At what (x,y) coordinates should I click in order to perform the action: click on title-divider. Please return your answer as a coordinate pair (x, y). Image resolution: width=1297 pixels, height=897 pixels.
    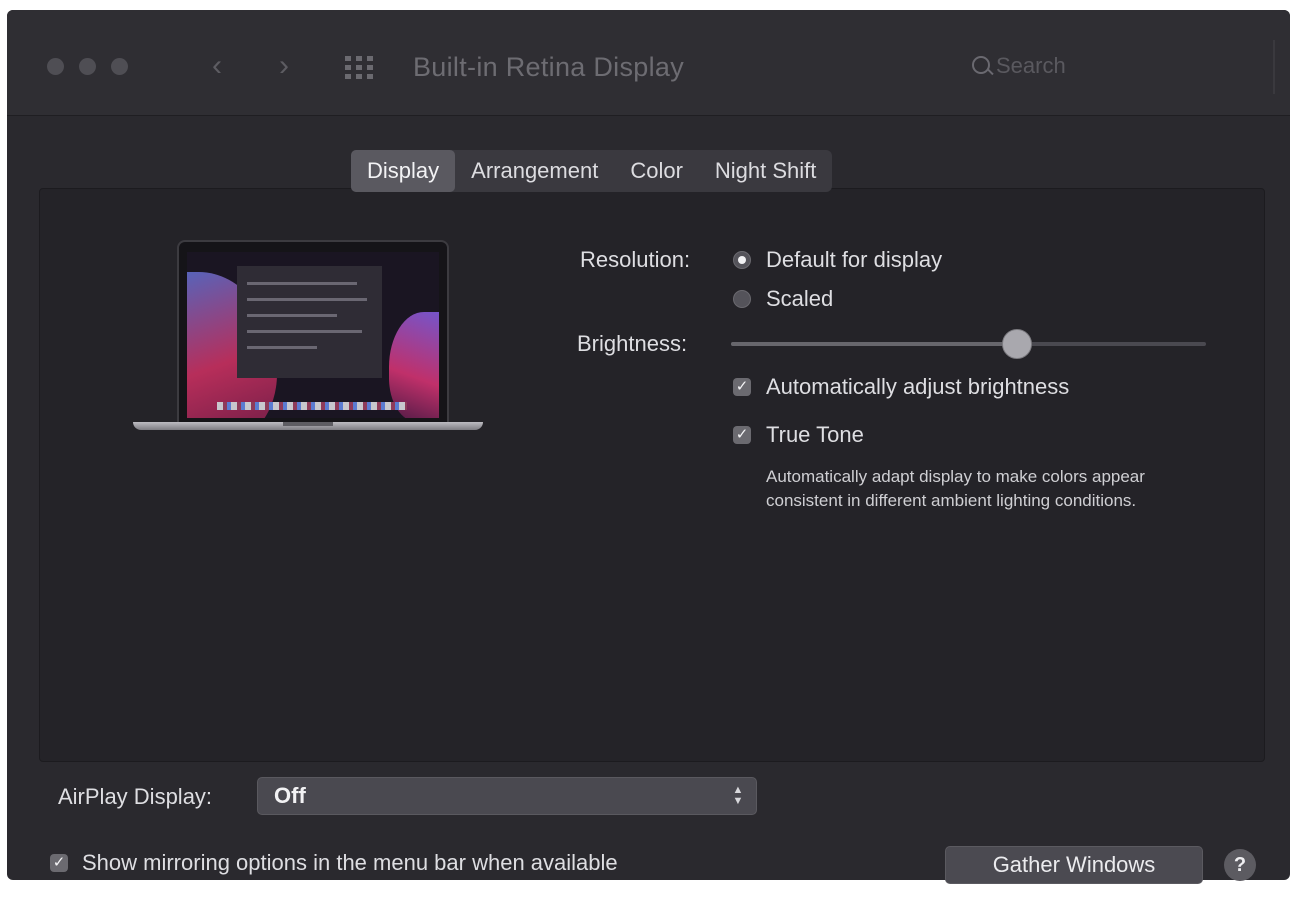
    Looking at the image, I should click on (1274, 67).